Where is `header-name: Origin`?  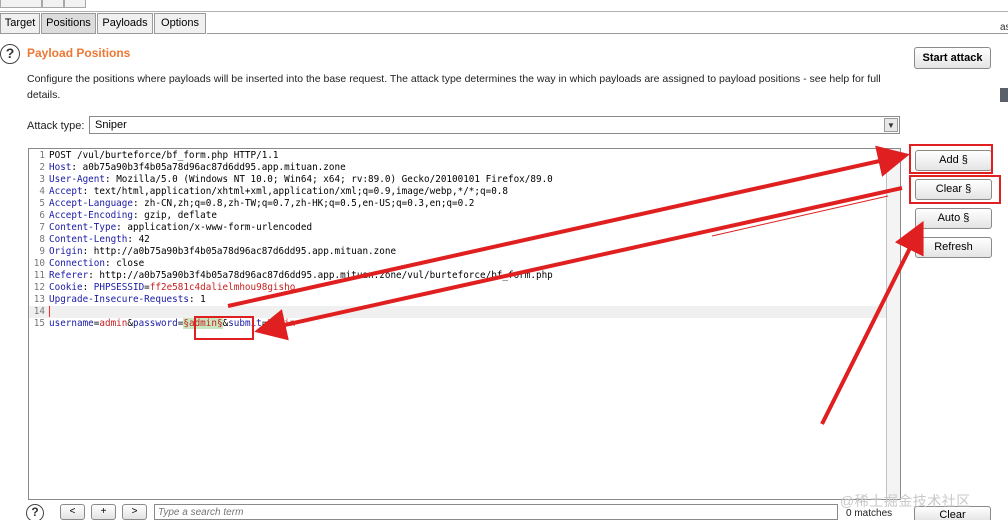
header-name: Origin is located at coordinates (66, 251).